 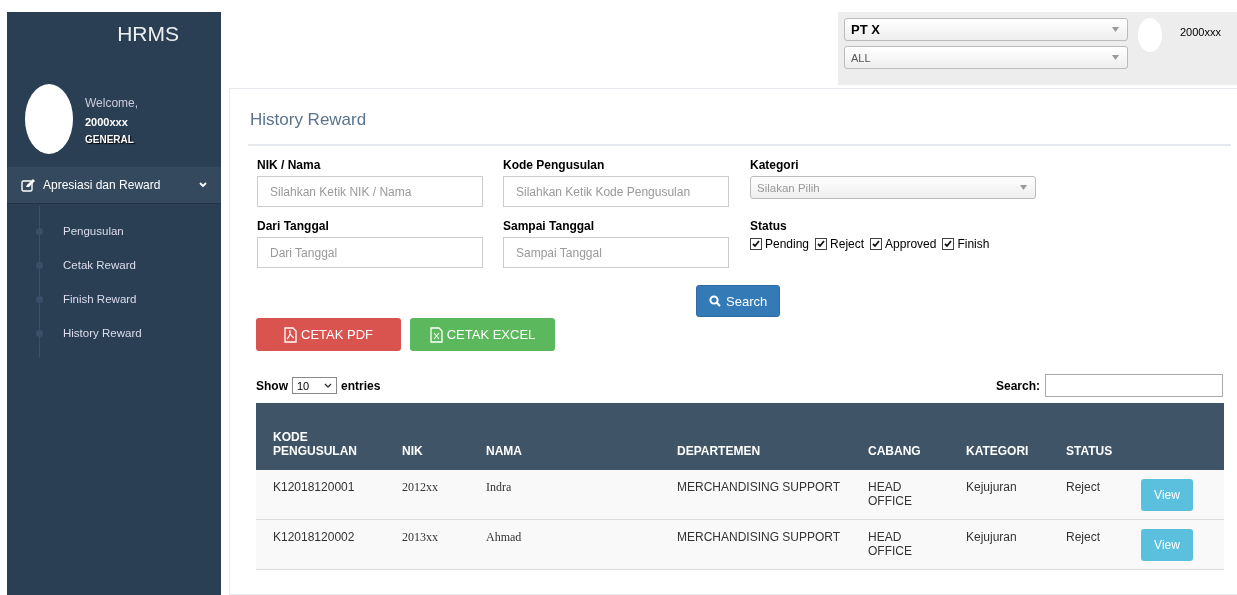 I want to click on table-cell: K12018120001, so click(x=329, y=495).